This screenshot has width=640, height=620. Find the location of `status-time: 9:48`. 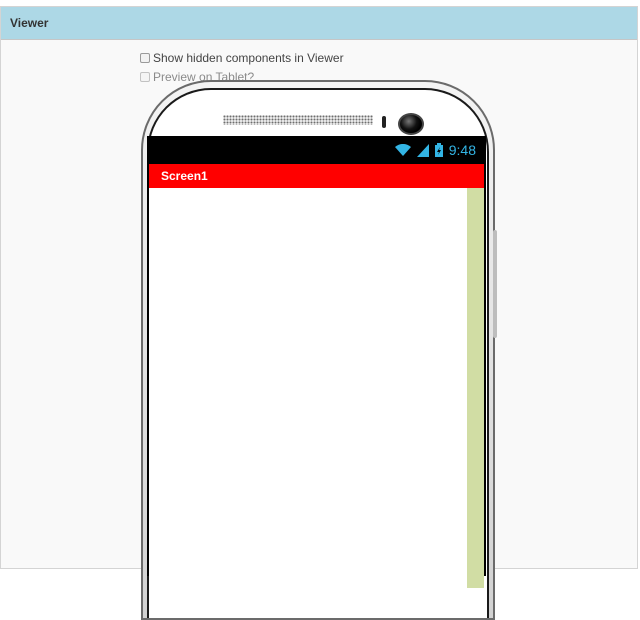

status-time: 9:48 is located at coordinates (462, 150).